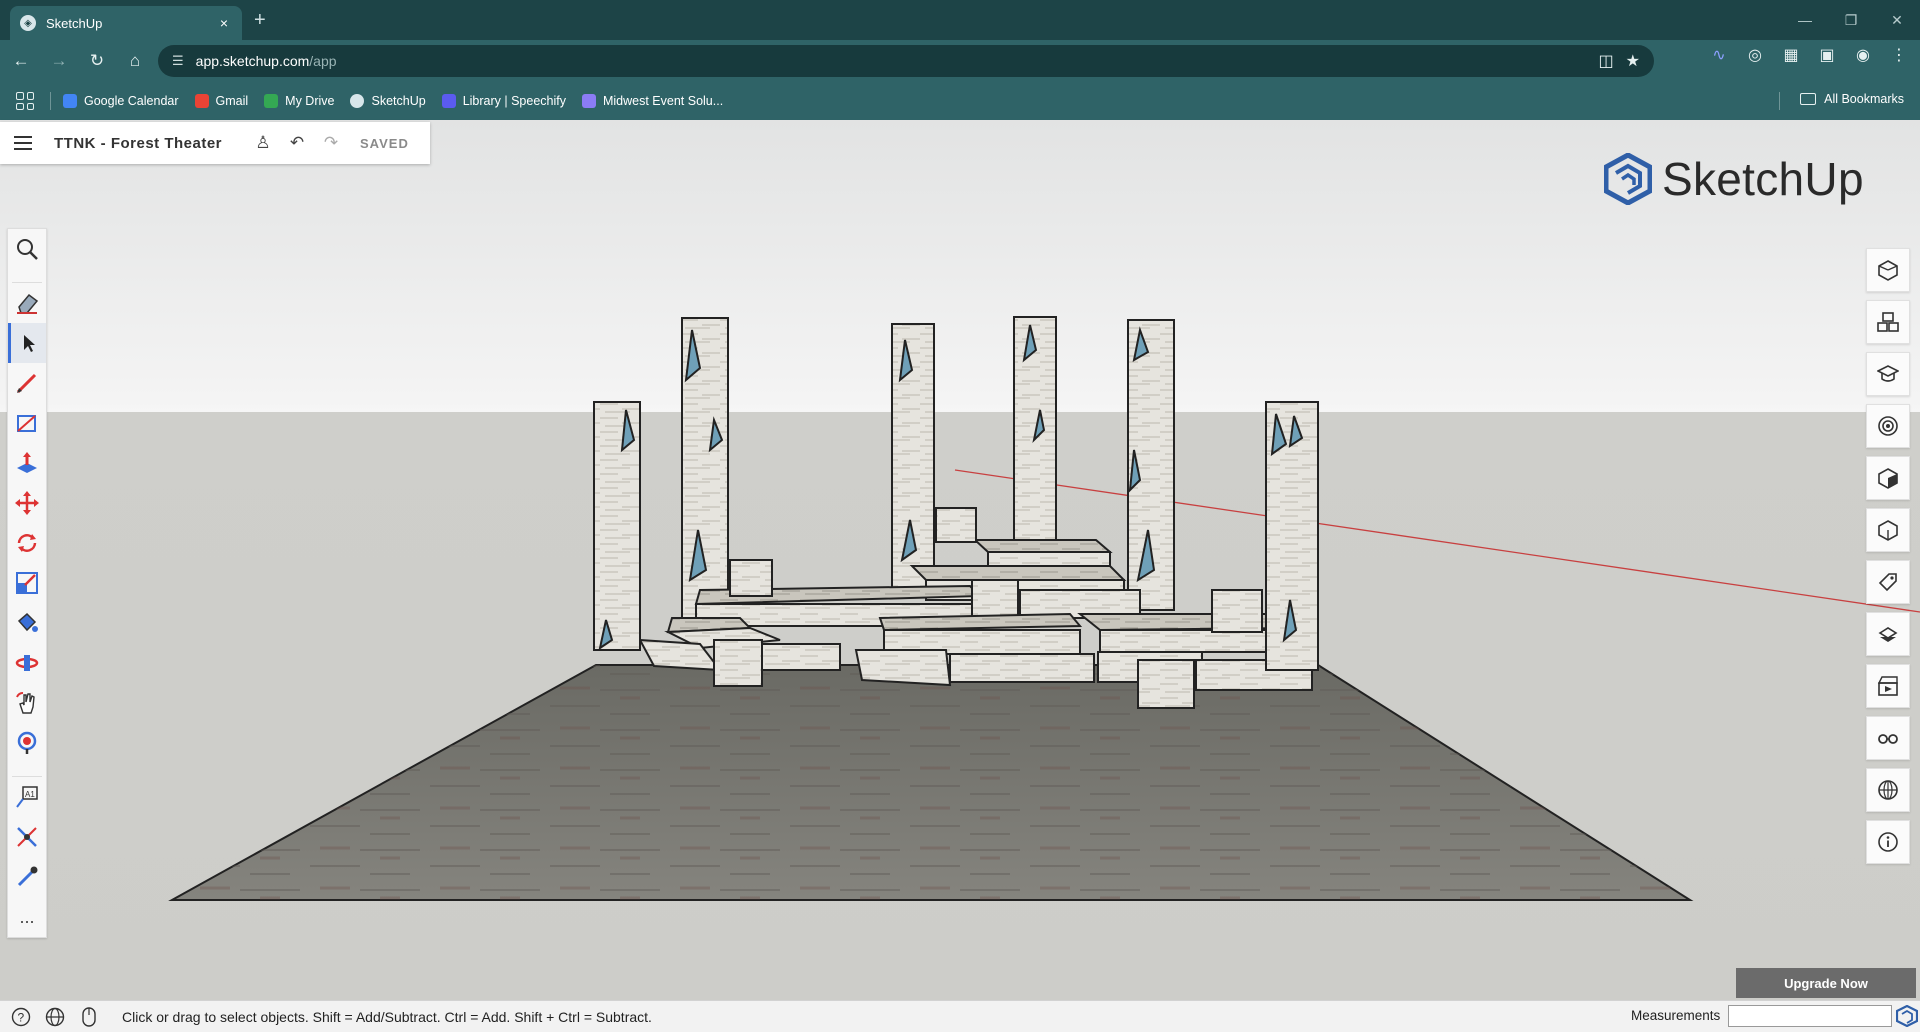  Describe the element at coordinates (1826, 983) in the screenshot. I see `upgrade-now-button: Upgrade Now` at that location.